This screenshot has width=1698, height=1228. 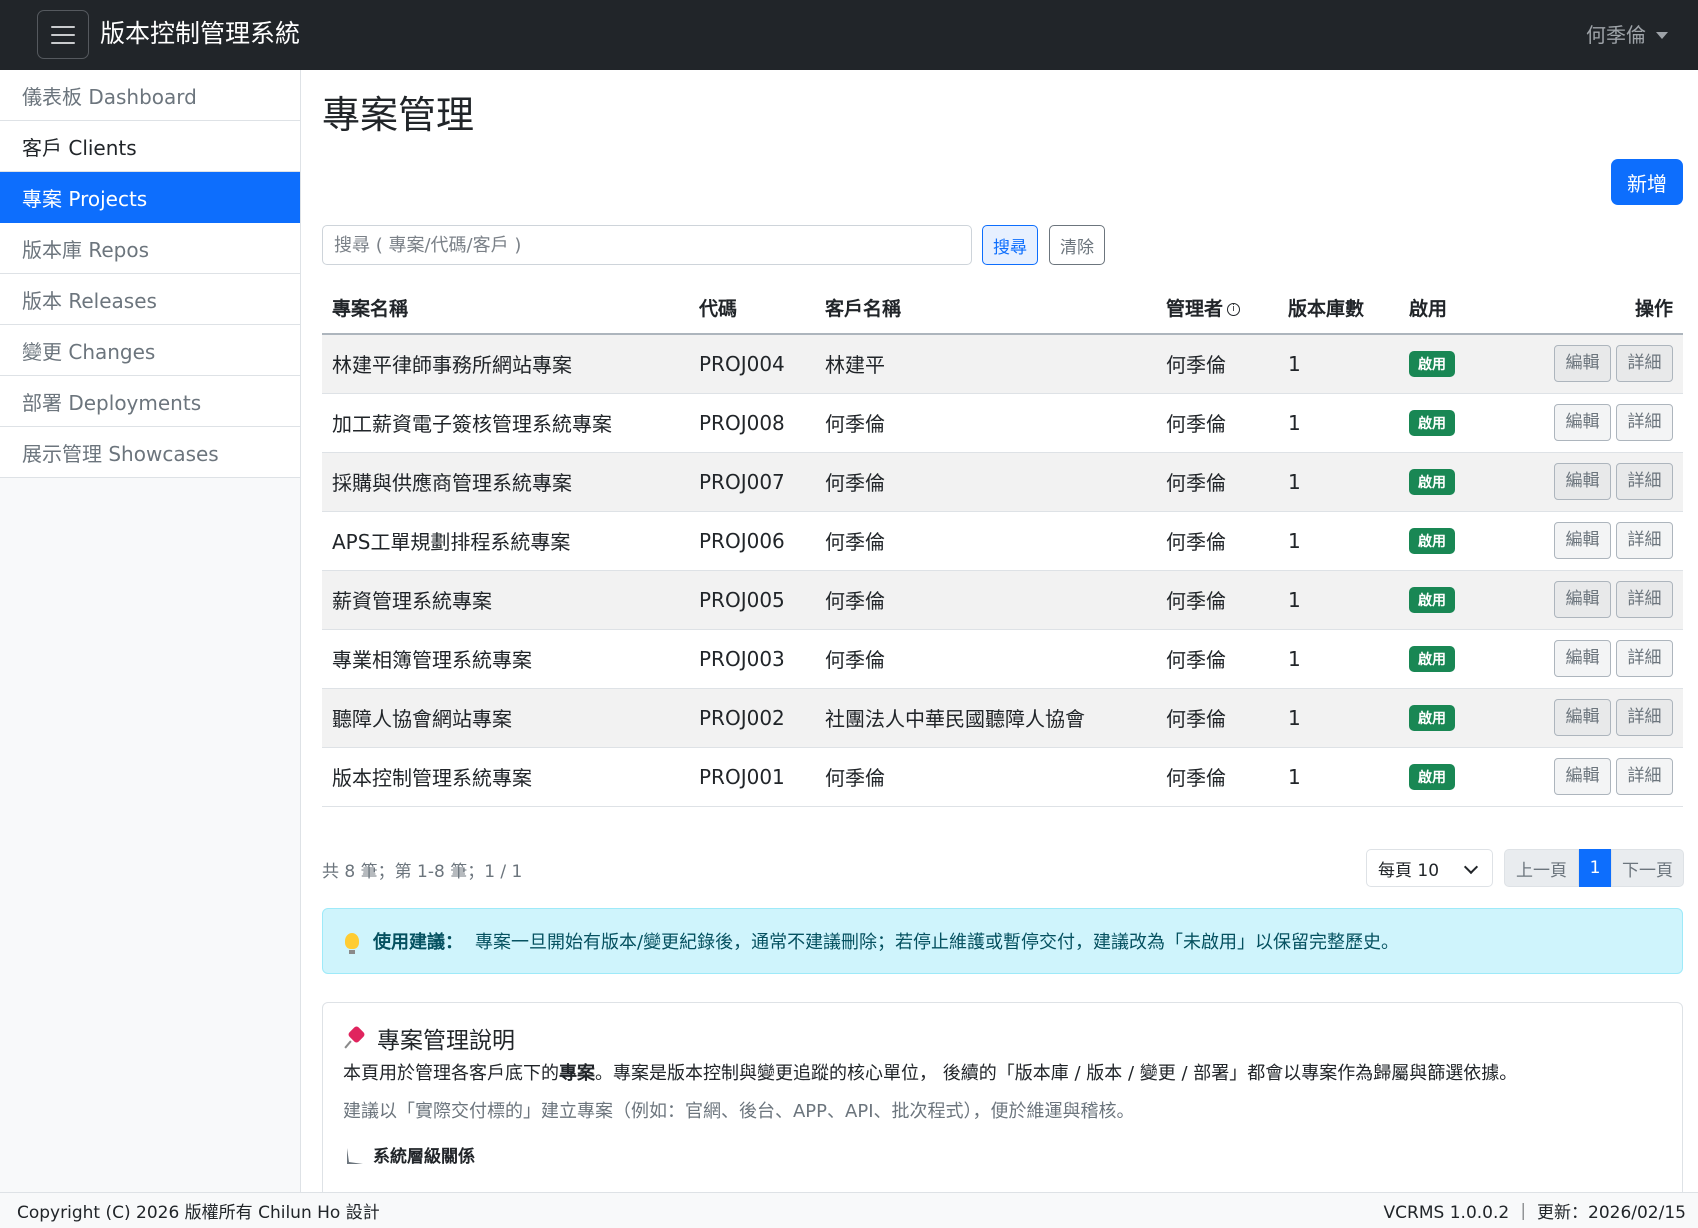 What do you see at coordinates (1077, 245) in the screenshot?
I see `clear-button: 清除` at bounding box center [1077, 245].